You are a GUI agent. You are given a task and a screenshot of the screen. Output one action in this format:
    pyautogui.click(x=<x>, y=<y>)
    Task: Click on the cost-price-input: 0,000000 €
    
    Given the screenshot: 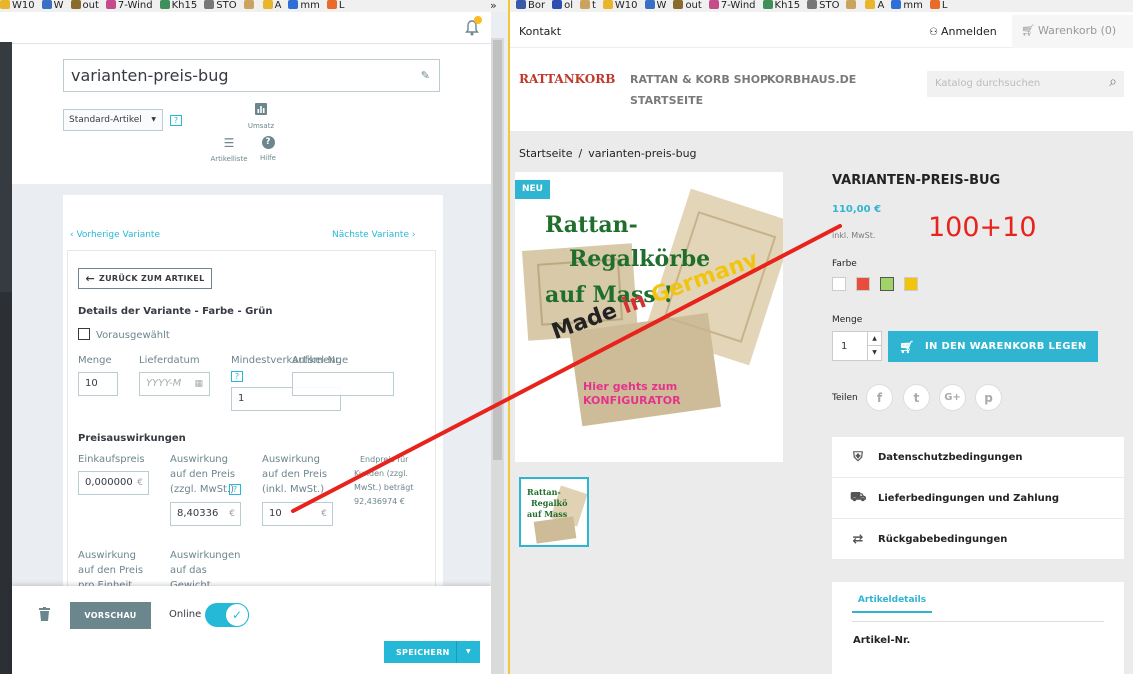 What is the action you would take?
    pyautogui.click(x=113, y=483)
    